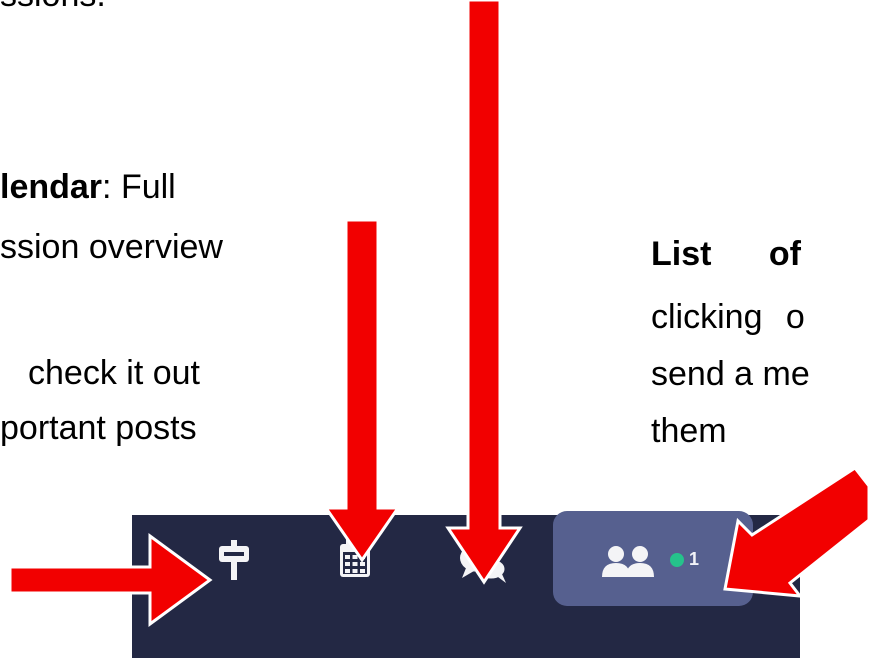 The width and height of the screenshot is (869, 658). Describe the element at coordinates (694, 559) in the screenshot. I see `online-count: 1` at that location.